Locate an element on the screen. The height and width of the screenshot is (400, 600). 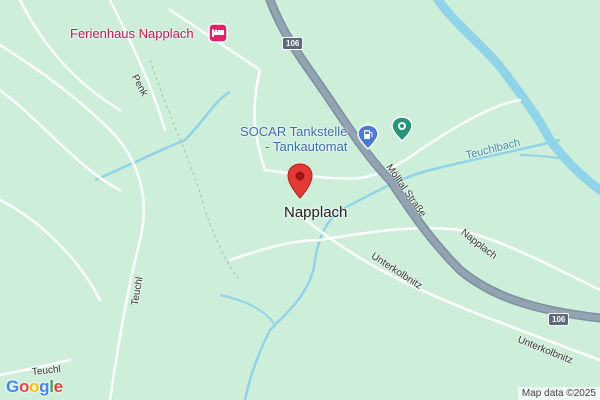
map-attribution: Map data ©2025 is located at coordinates (558, 393).